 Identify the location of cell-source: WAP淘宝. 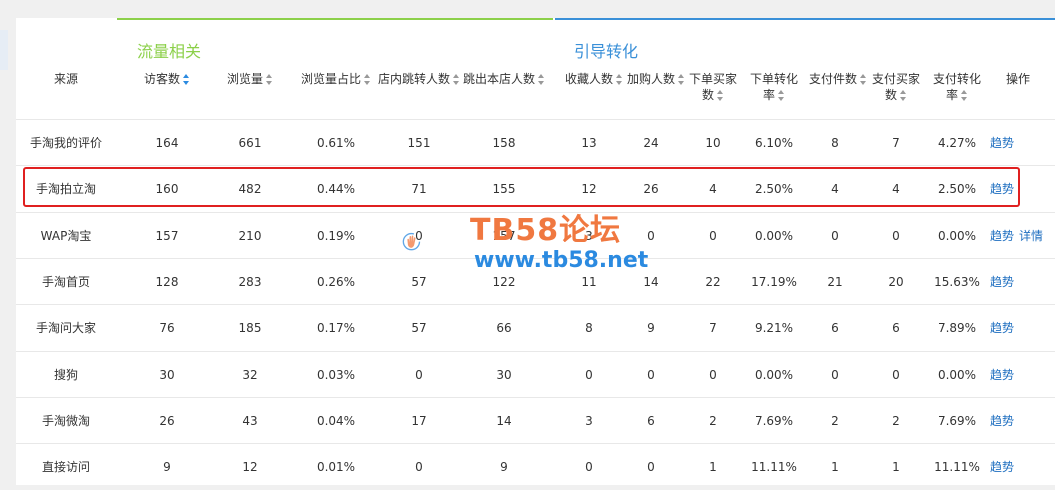
(66, 235).